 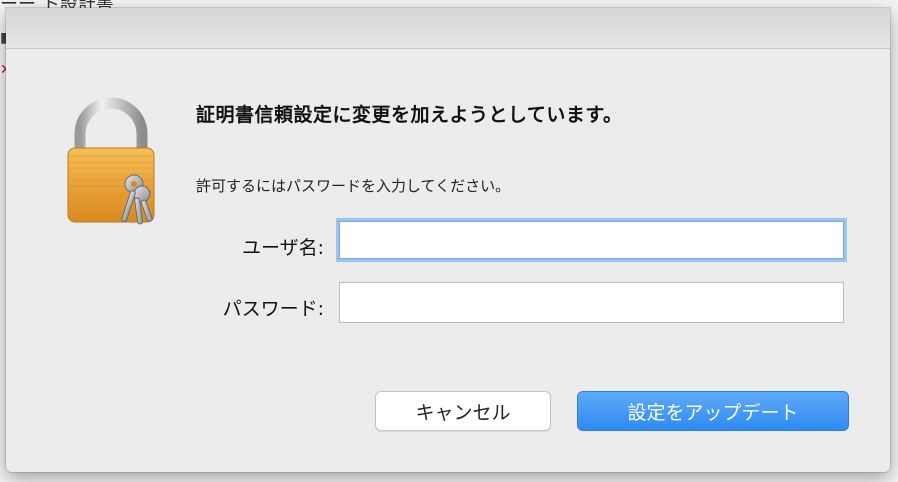 What do you see at coordinates (463, 411) in the screenshot?
I see `cancel-button: キャンセル` at bounding box center [463, 411].